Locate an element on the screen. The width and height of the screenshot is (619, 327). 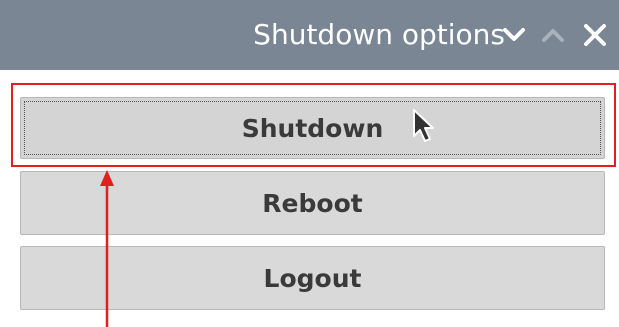
logout-button-label: Logout is located at coordinates (312, 278).